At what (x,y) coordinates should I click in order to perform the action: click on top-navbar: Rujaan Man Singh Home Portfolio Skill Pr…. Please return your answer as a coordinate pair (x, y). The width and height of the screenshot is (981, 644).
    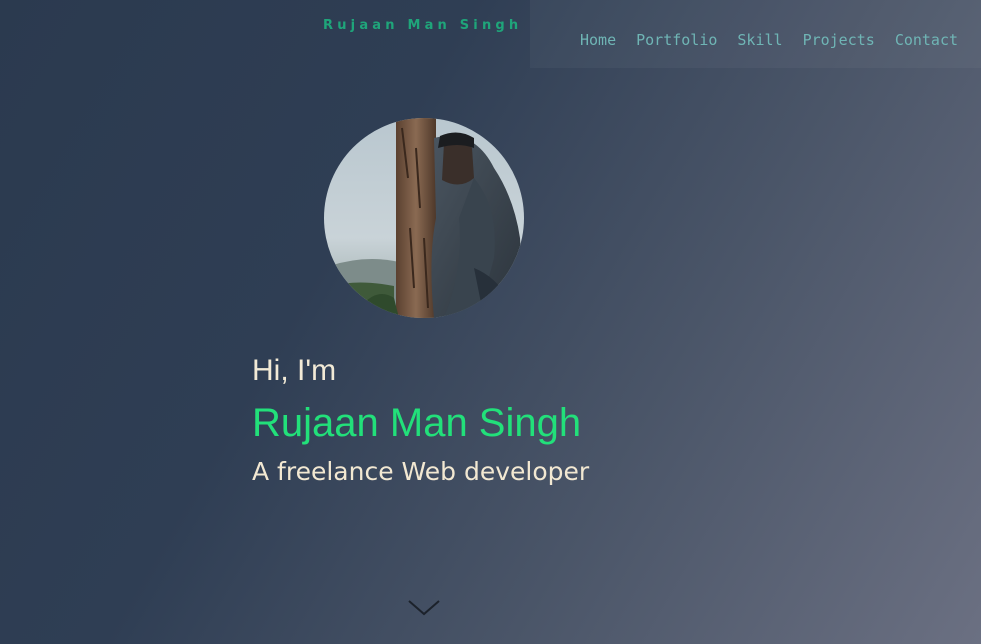
    Looking at the image, I should click on (490, 34).